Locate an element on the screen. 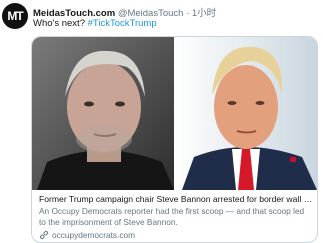 The image size is (323, 243). tweet-header: MeidasTouch.com @MeidasTouch · 1小时 is located at coordinates (124, 12).